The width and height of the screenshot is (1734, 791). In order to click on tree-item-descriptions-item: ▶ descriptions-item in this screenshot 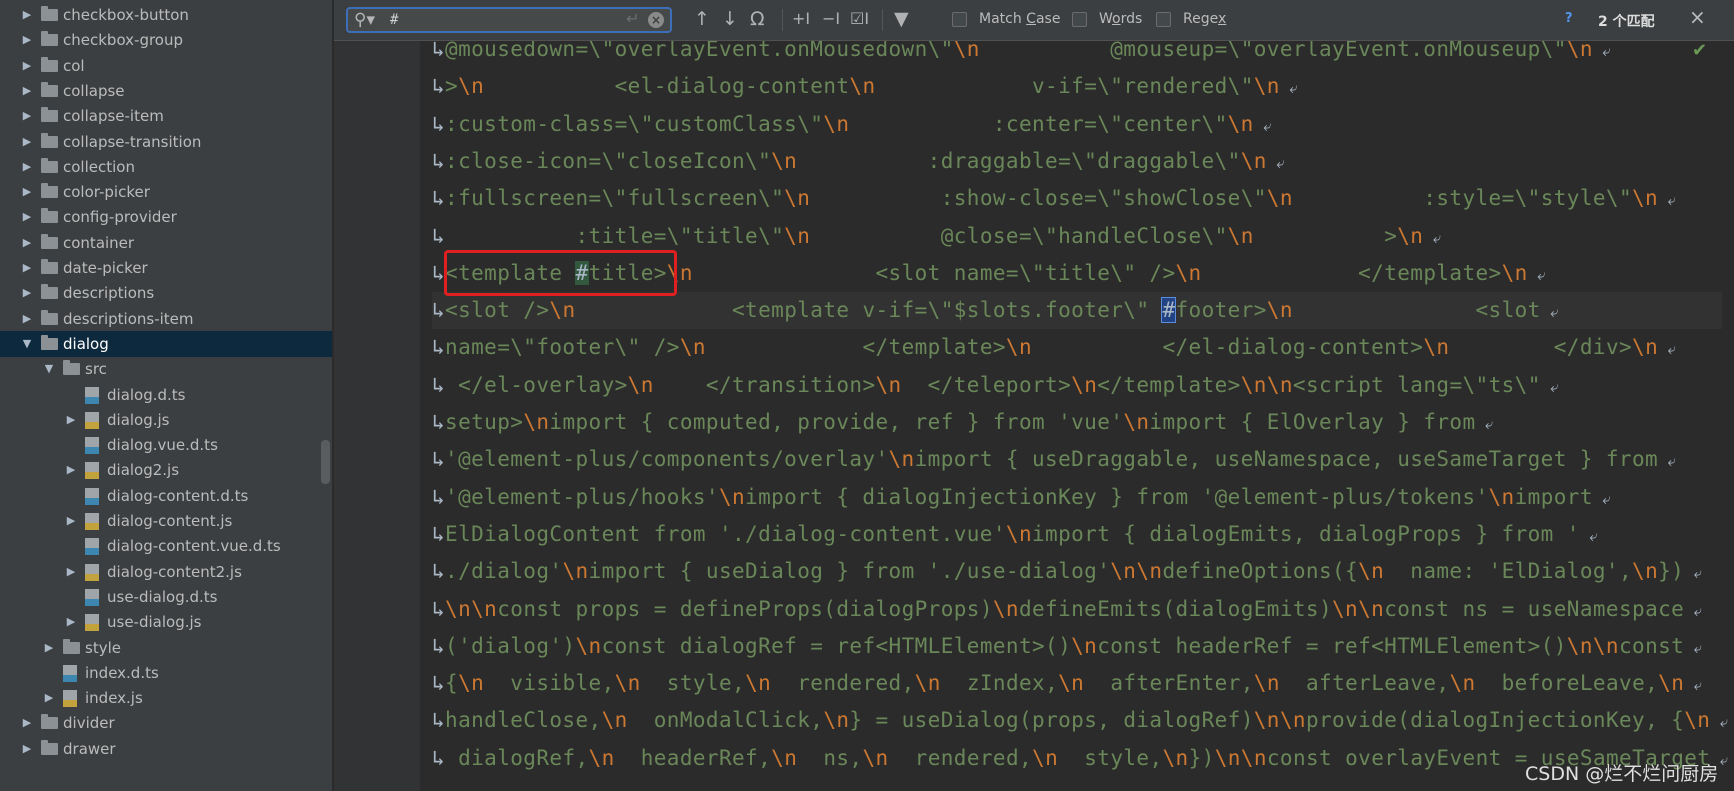, I will do `click(166, 319)`.